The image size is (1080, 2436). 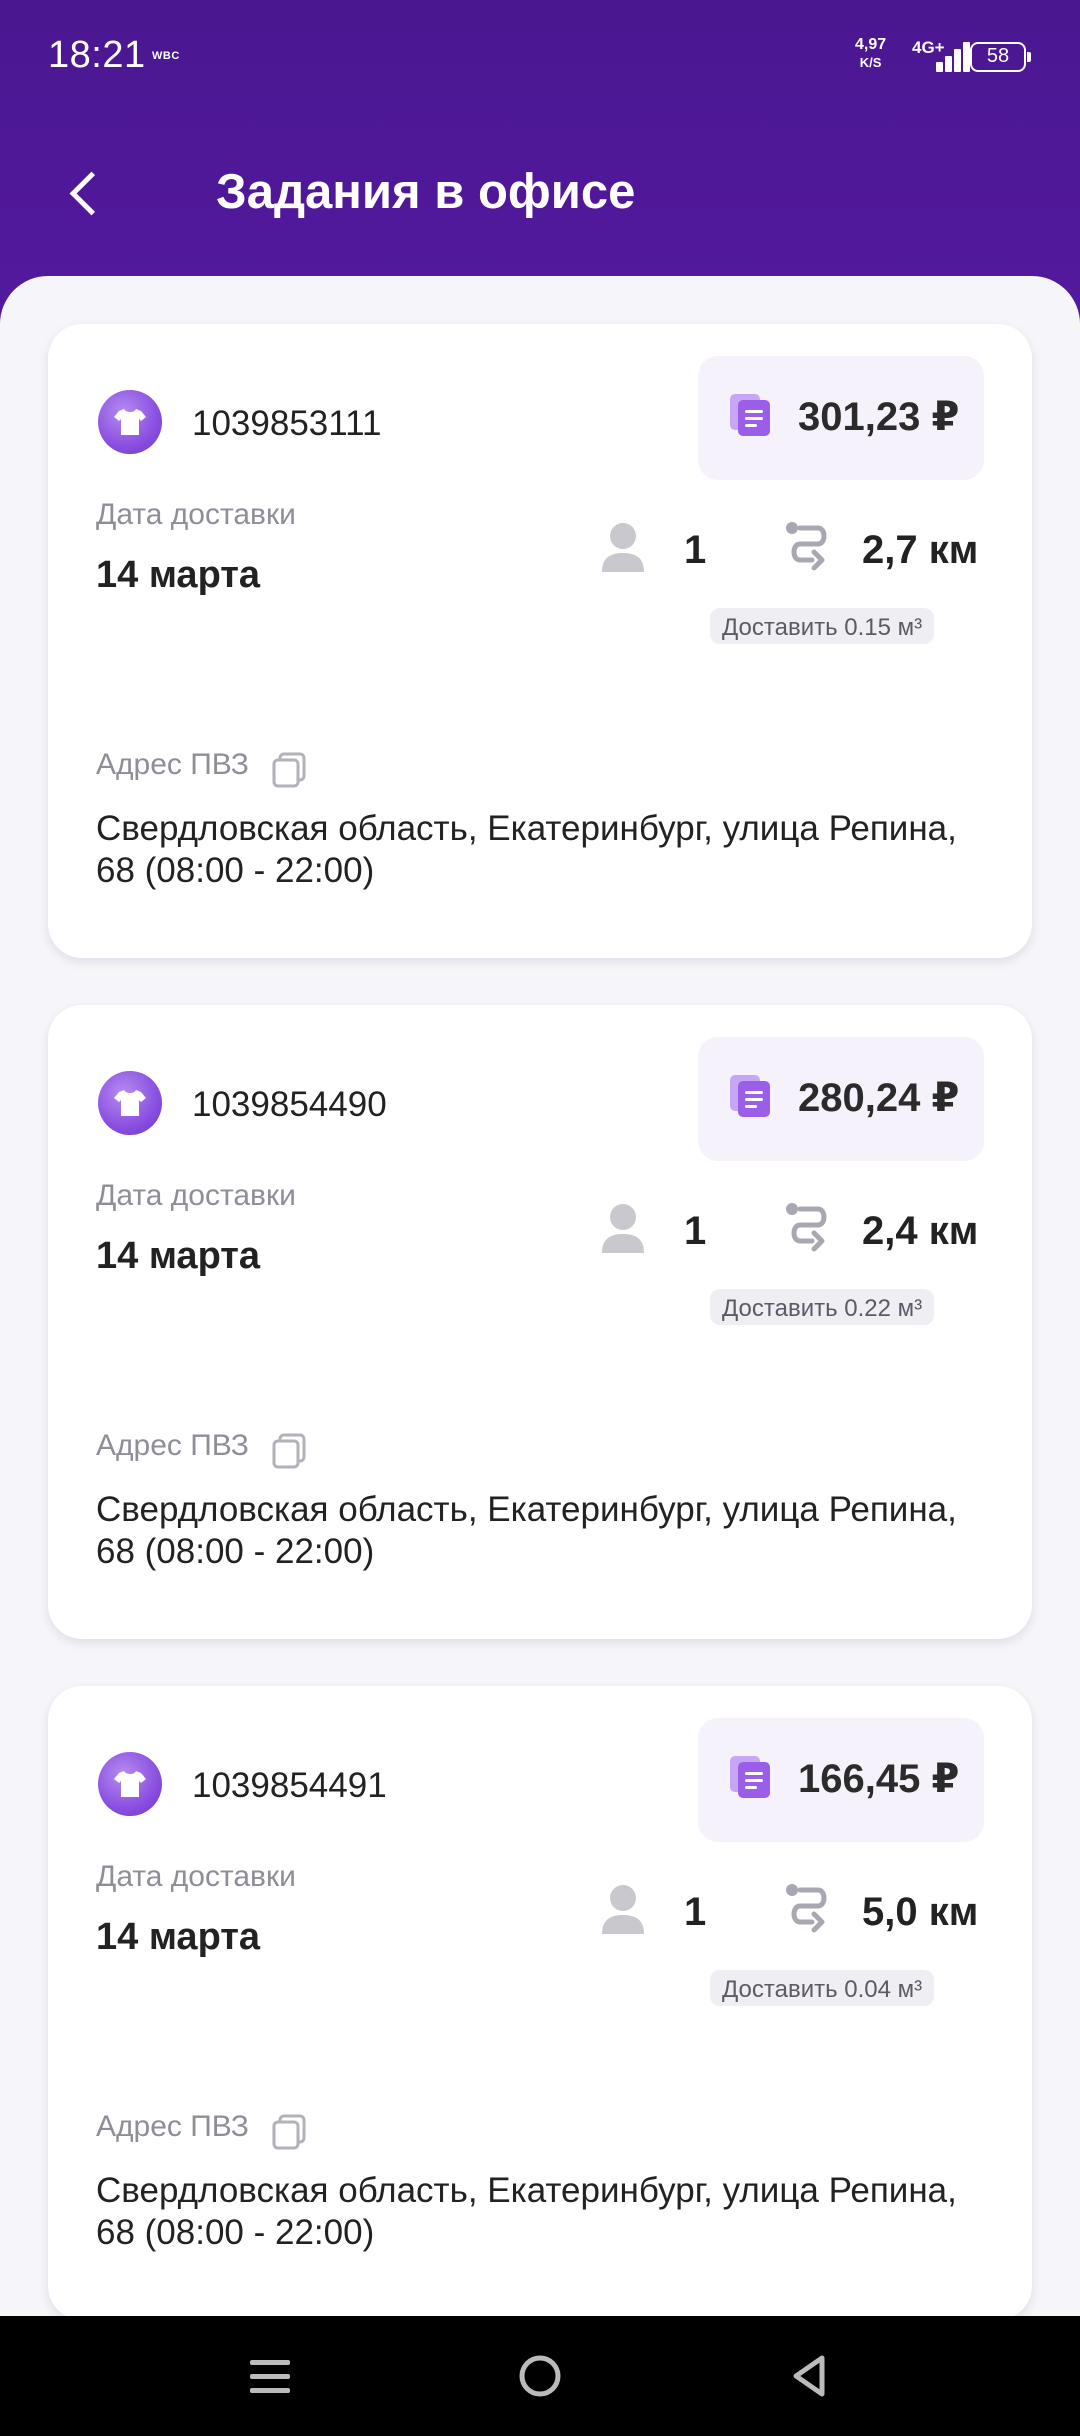 I want to click on network-speed: 4,97 K/S, so click(x=870, y=54).